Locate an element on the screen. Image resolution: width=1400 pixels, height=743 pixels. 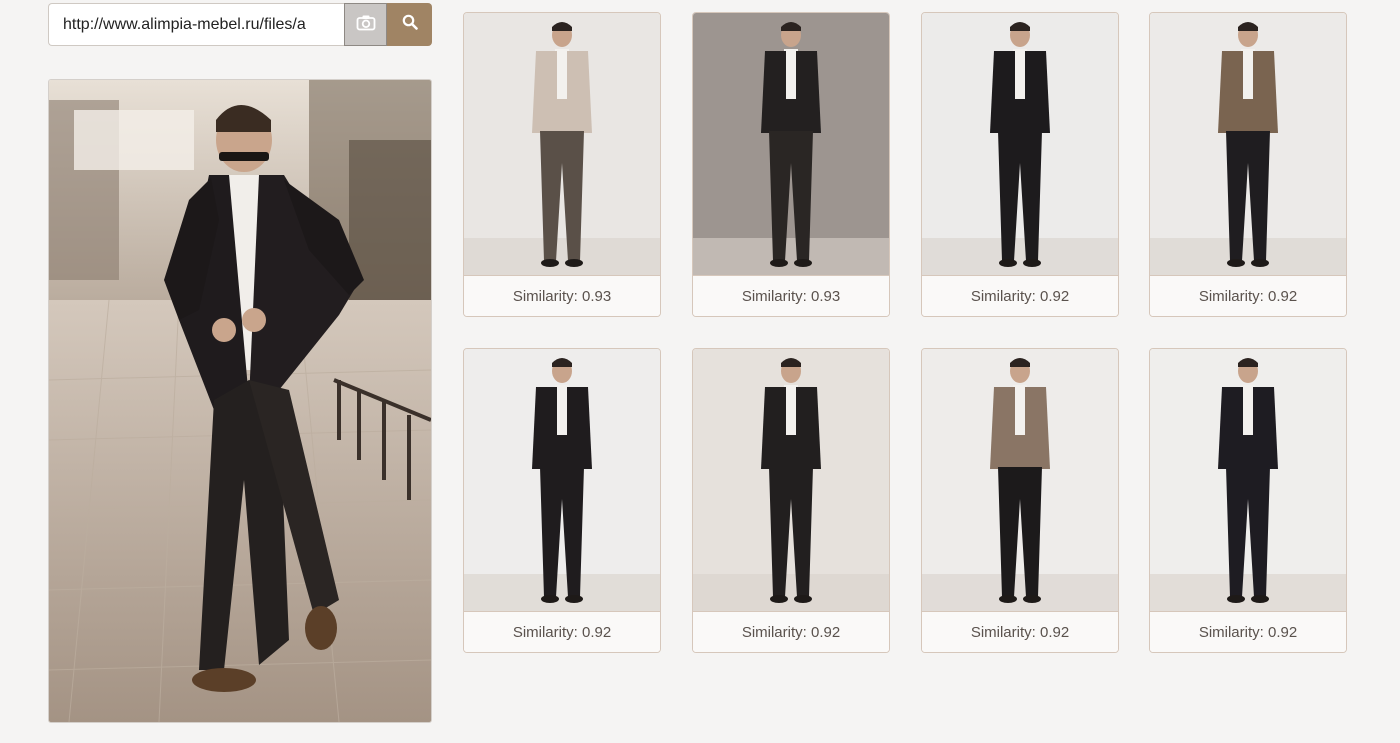
search-bar is located at coordinates (240, 24).